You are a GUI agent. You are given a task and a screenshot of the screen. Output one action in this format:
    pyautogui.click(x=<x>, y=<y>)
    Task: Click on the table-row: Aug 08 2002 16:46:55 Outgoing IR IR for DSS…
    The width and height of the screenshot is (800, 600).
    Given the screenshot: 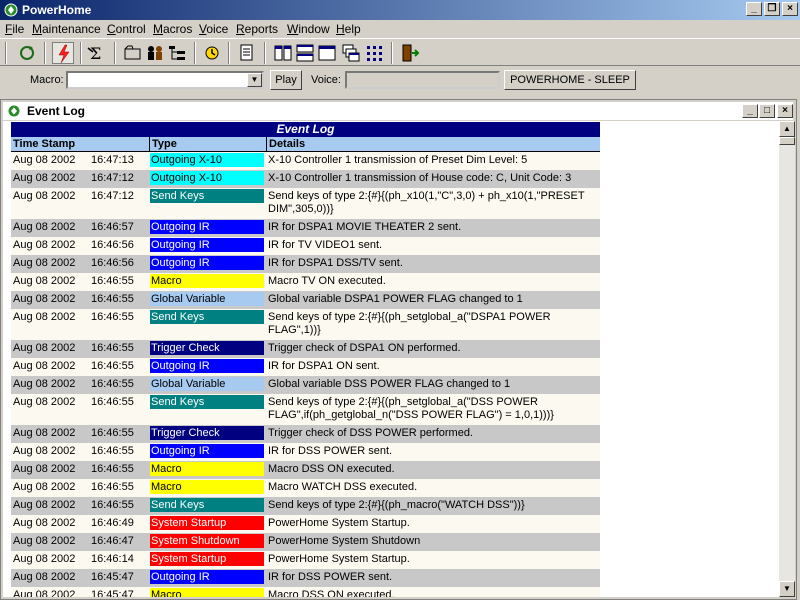 What is the action you would take?
    pyautogui.click(x=305, y=452)
    